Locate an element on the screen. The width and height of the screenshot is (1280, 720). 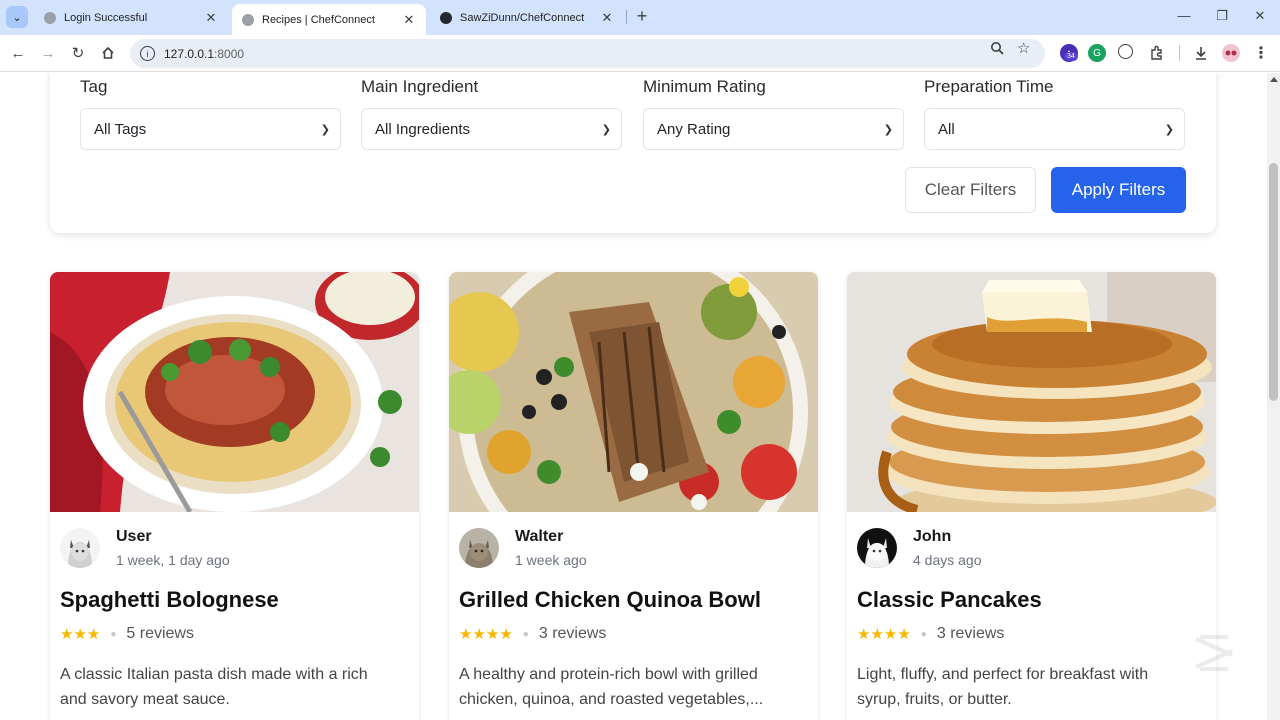
site-info-icon: i is located at coordinates (147, 53).